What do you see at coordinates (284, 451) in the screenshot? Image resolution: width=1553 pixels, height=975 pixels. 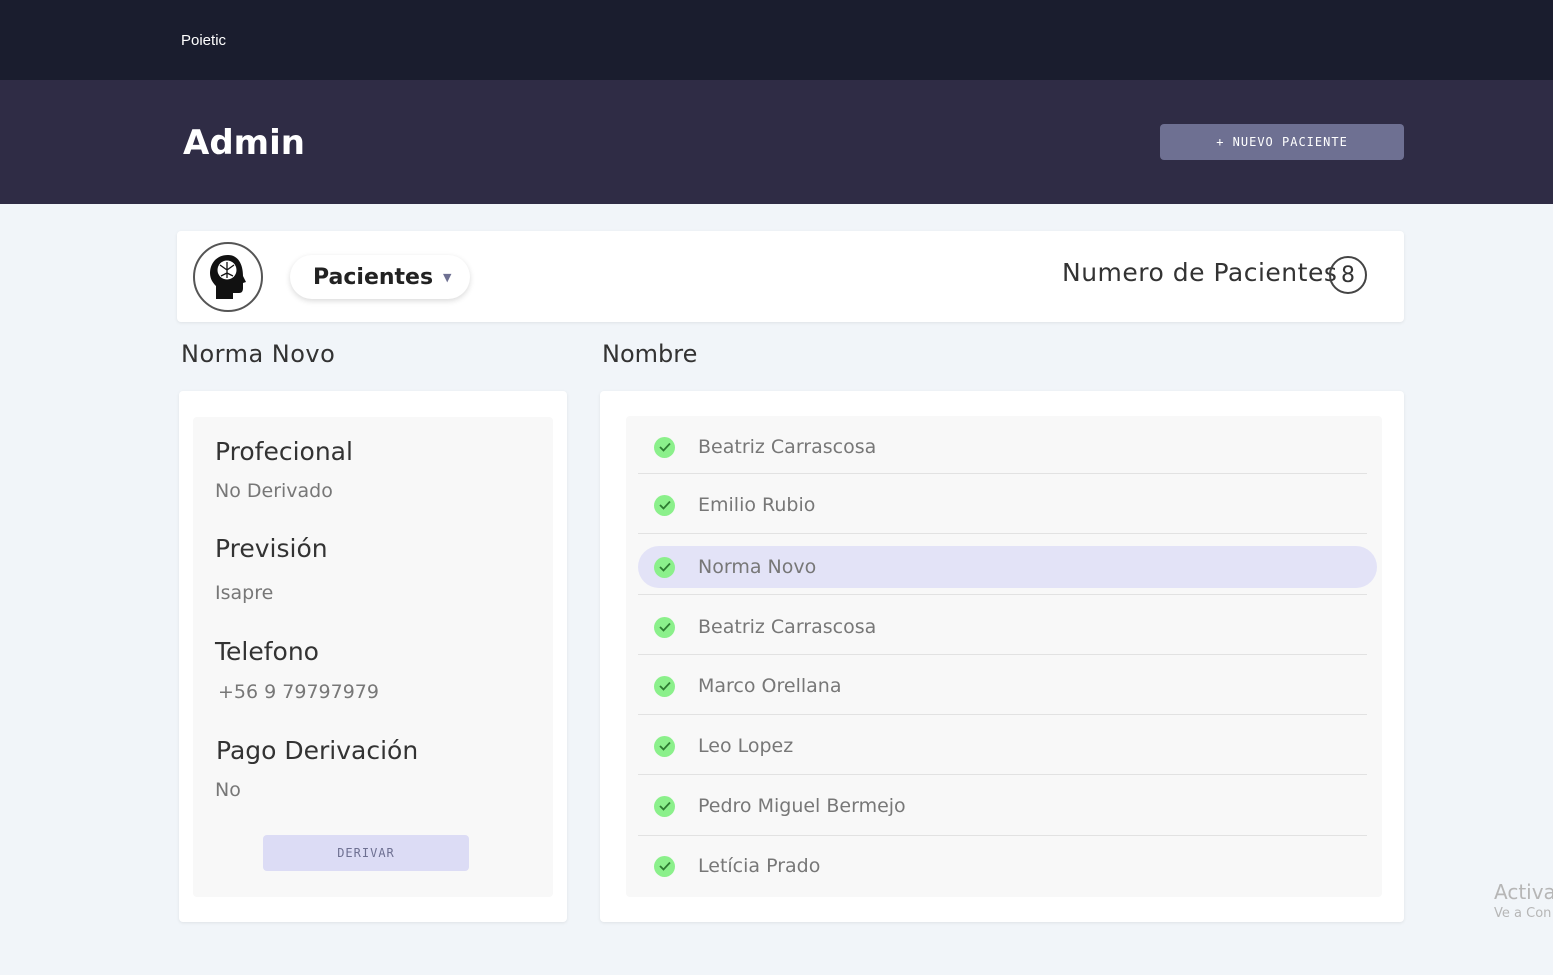 I see `professional-label: Profecional` at bounding box center [284, 451].